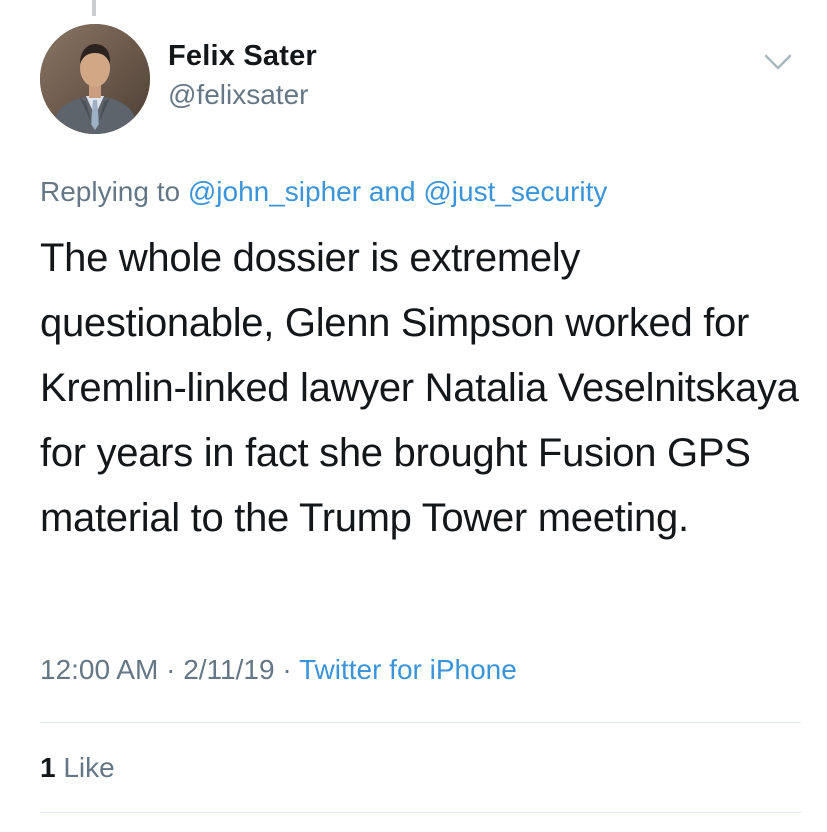 This screenshot has height=832, width=827. What do you see at coordinates (229, 669) in the screenshot?
I see `tweet-date: 2/11/19` at bounding box center [229, 669].